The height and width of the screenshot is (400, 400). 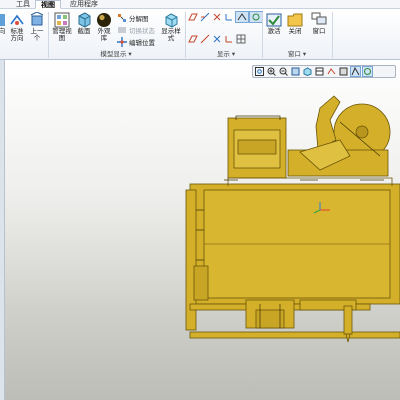 I want to click on edit-position-button: 编辑位置, so click(x=136, y=42).